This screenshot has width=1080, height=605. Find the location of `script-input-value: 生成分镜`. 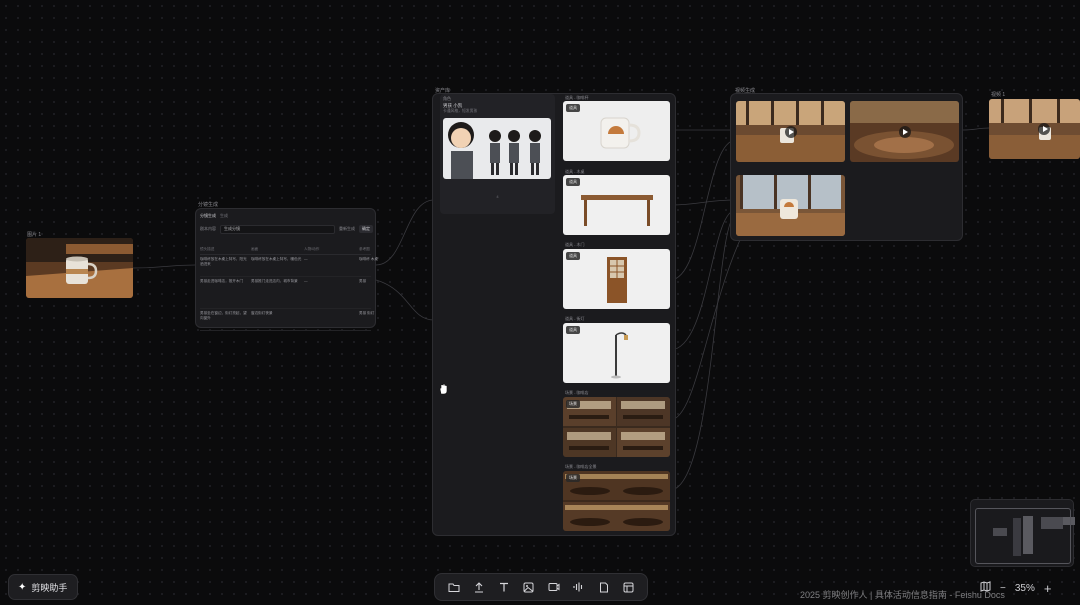

script-input-value: 生成分镜 is located at coordinates (232, 228).